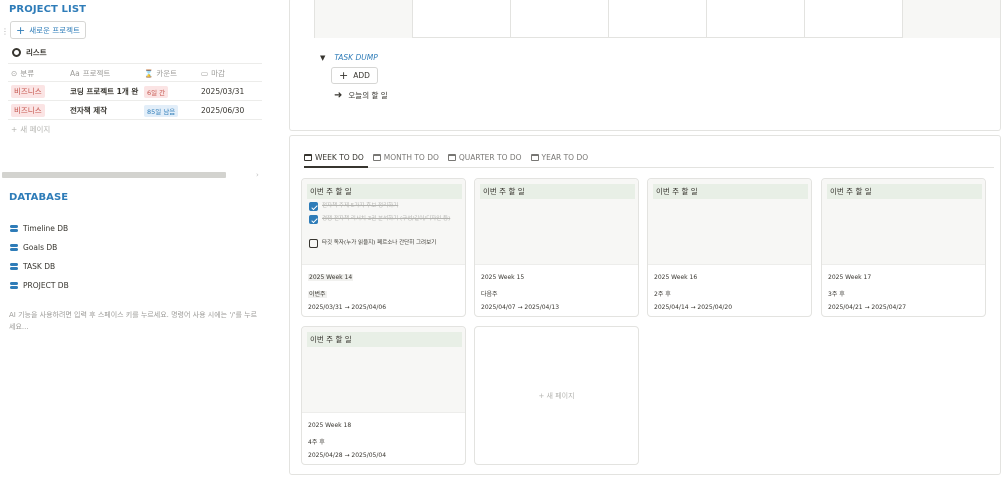 Image resolution: width=1005 pixels, height=482 pixels. What do you see at coordinates (114, 175) in the screenshot?
I see `horizontal-scrollbar` at bounding box center [114, 175].